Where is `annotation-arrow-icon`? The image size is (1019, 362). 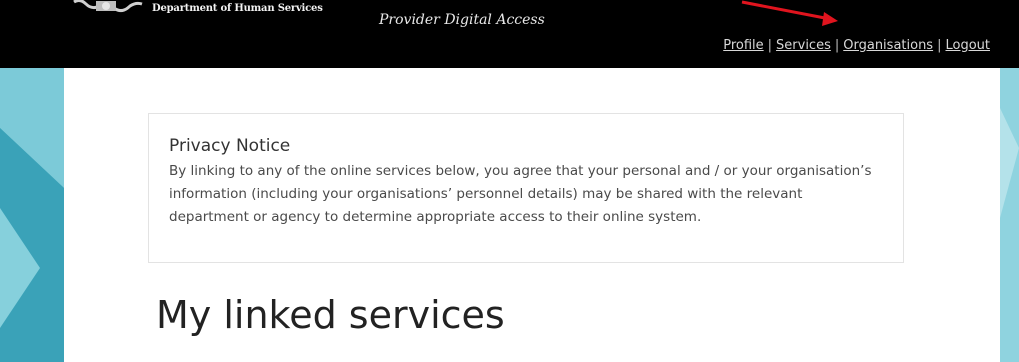 annotation-arrow-icon is located at coordinates (795, 15).